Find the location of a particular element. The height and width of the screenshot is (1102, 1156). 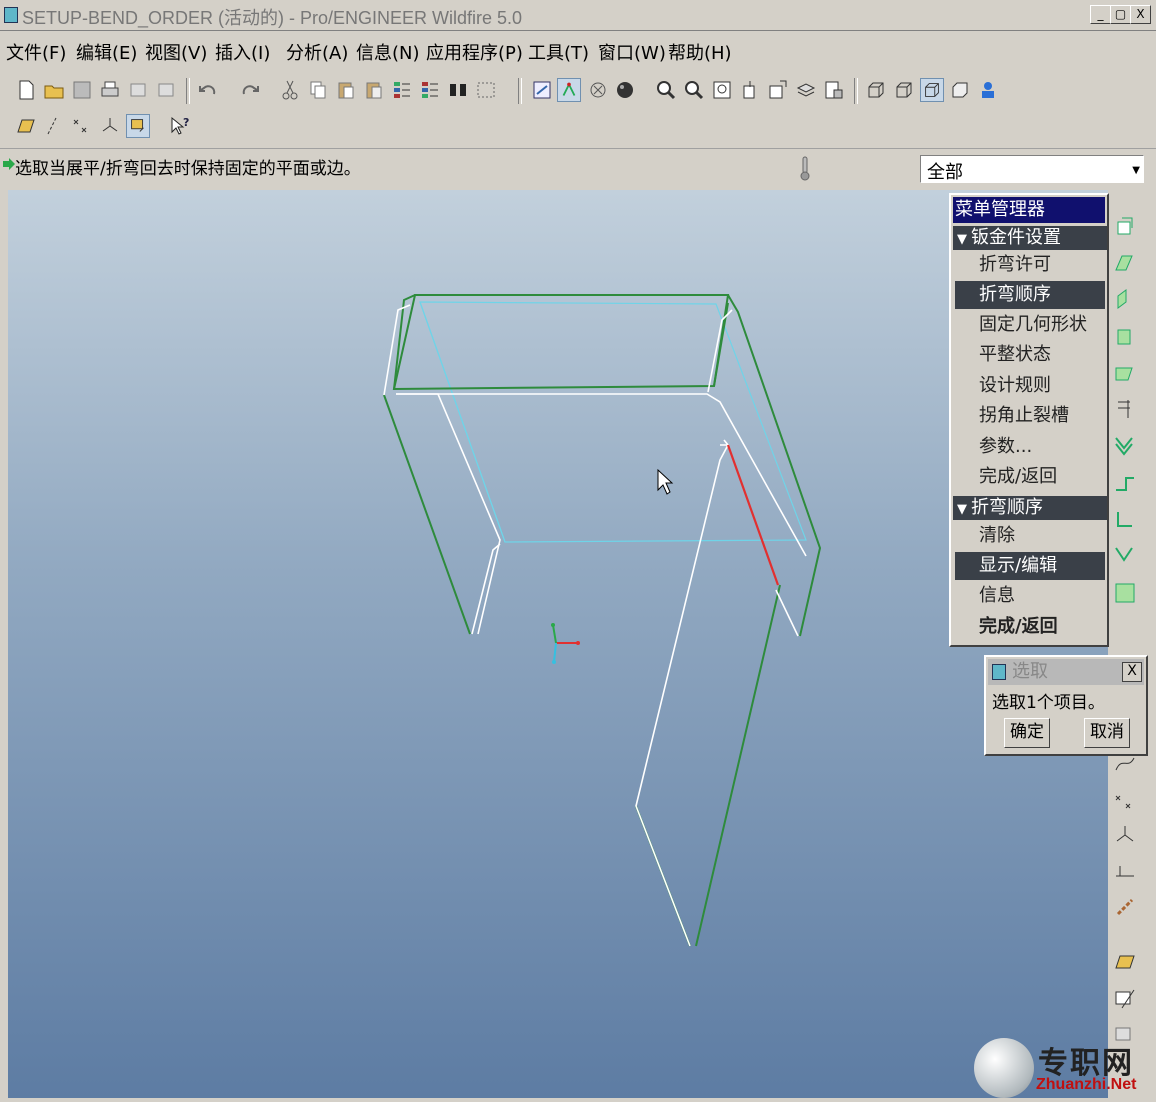

no-hidden-icon is located at coordinates (932, 90).